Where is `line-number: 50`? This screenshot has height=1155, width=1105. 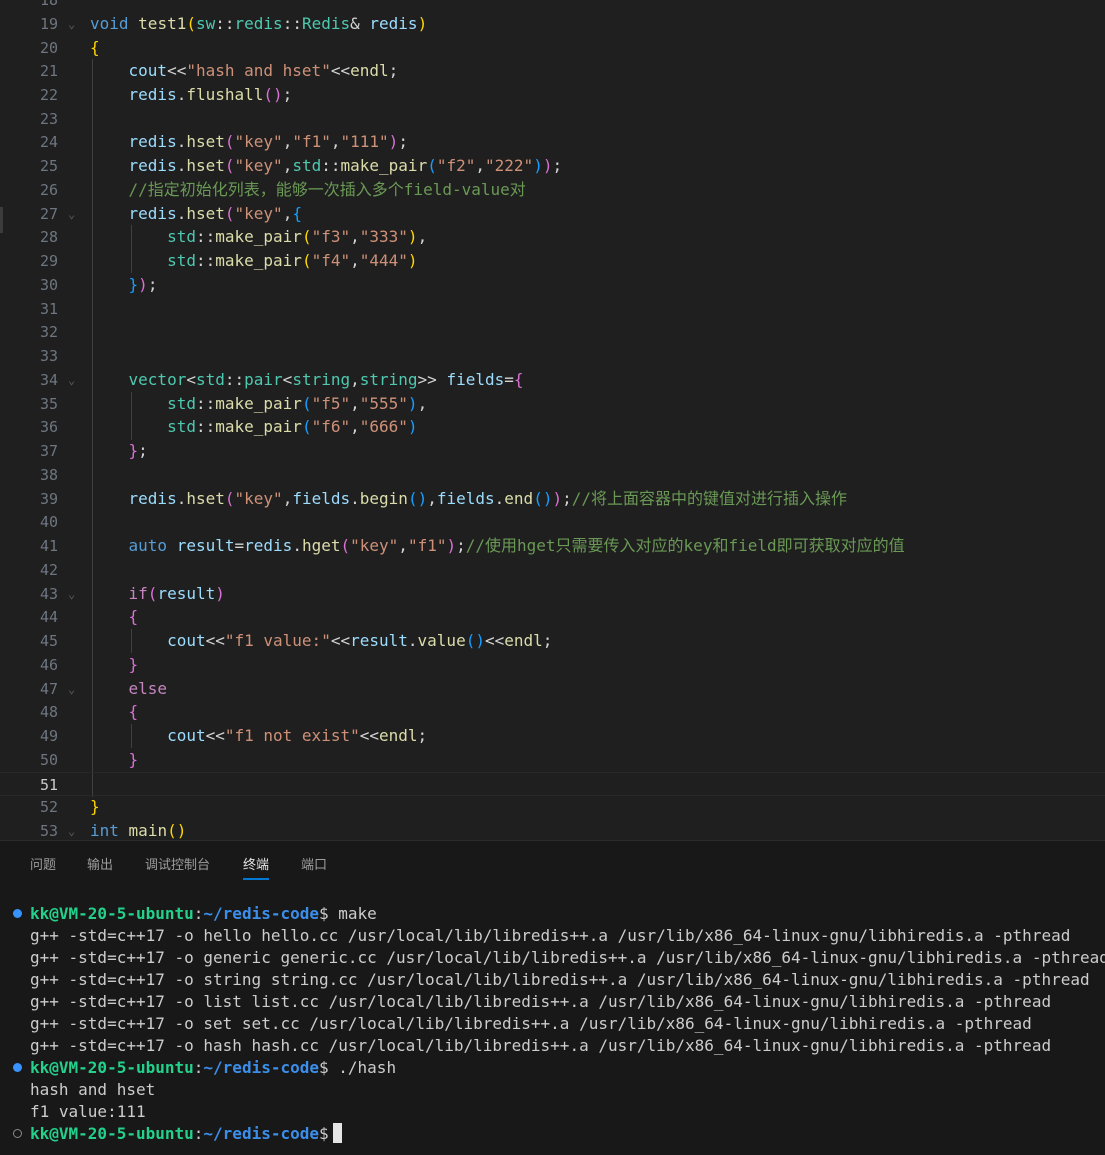 line-number: 50 is located at coordinates (48, 760).